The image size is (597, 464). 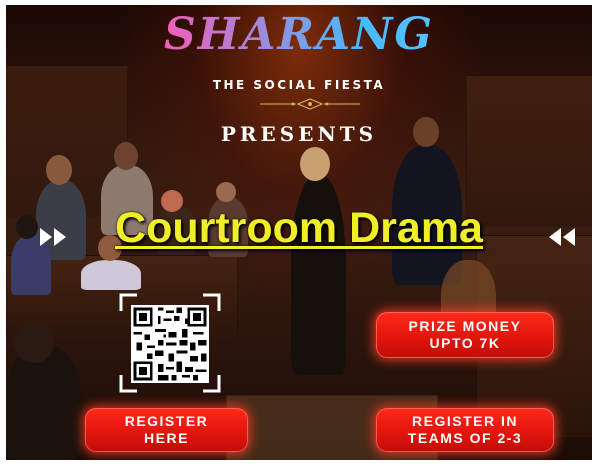 What do you see at coordinates (465, 421) in the screenshot?
I see `teams-line-1: REGISTER IN` at bounding box center [465, 421].